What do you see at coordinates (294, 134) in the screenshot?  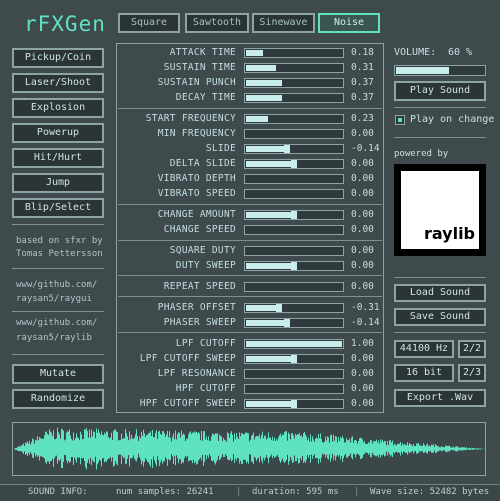 I see `min-frequency-slider` at bounding box center [294, 134].